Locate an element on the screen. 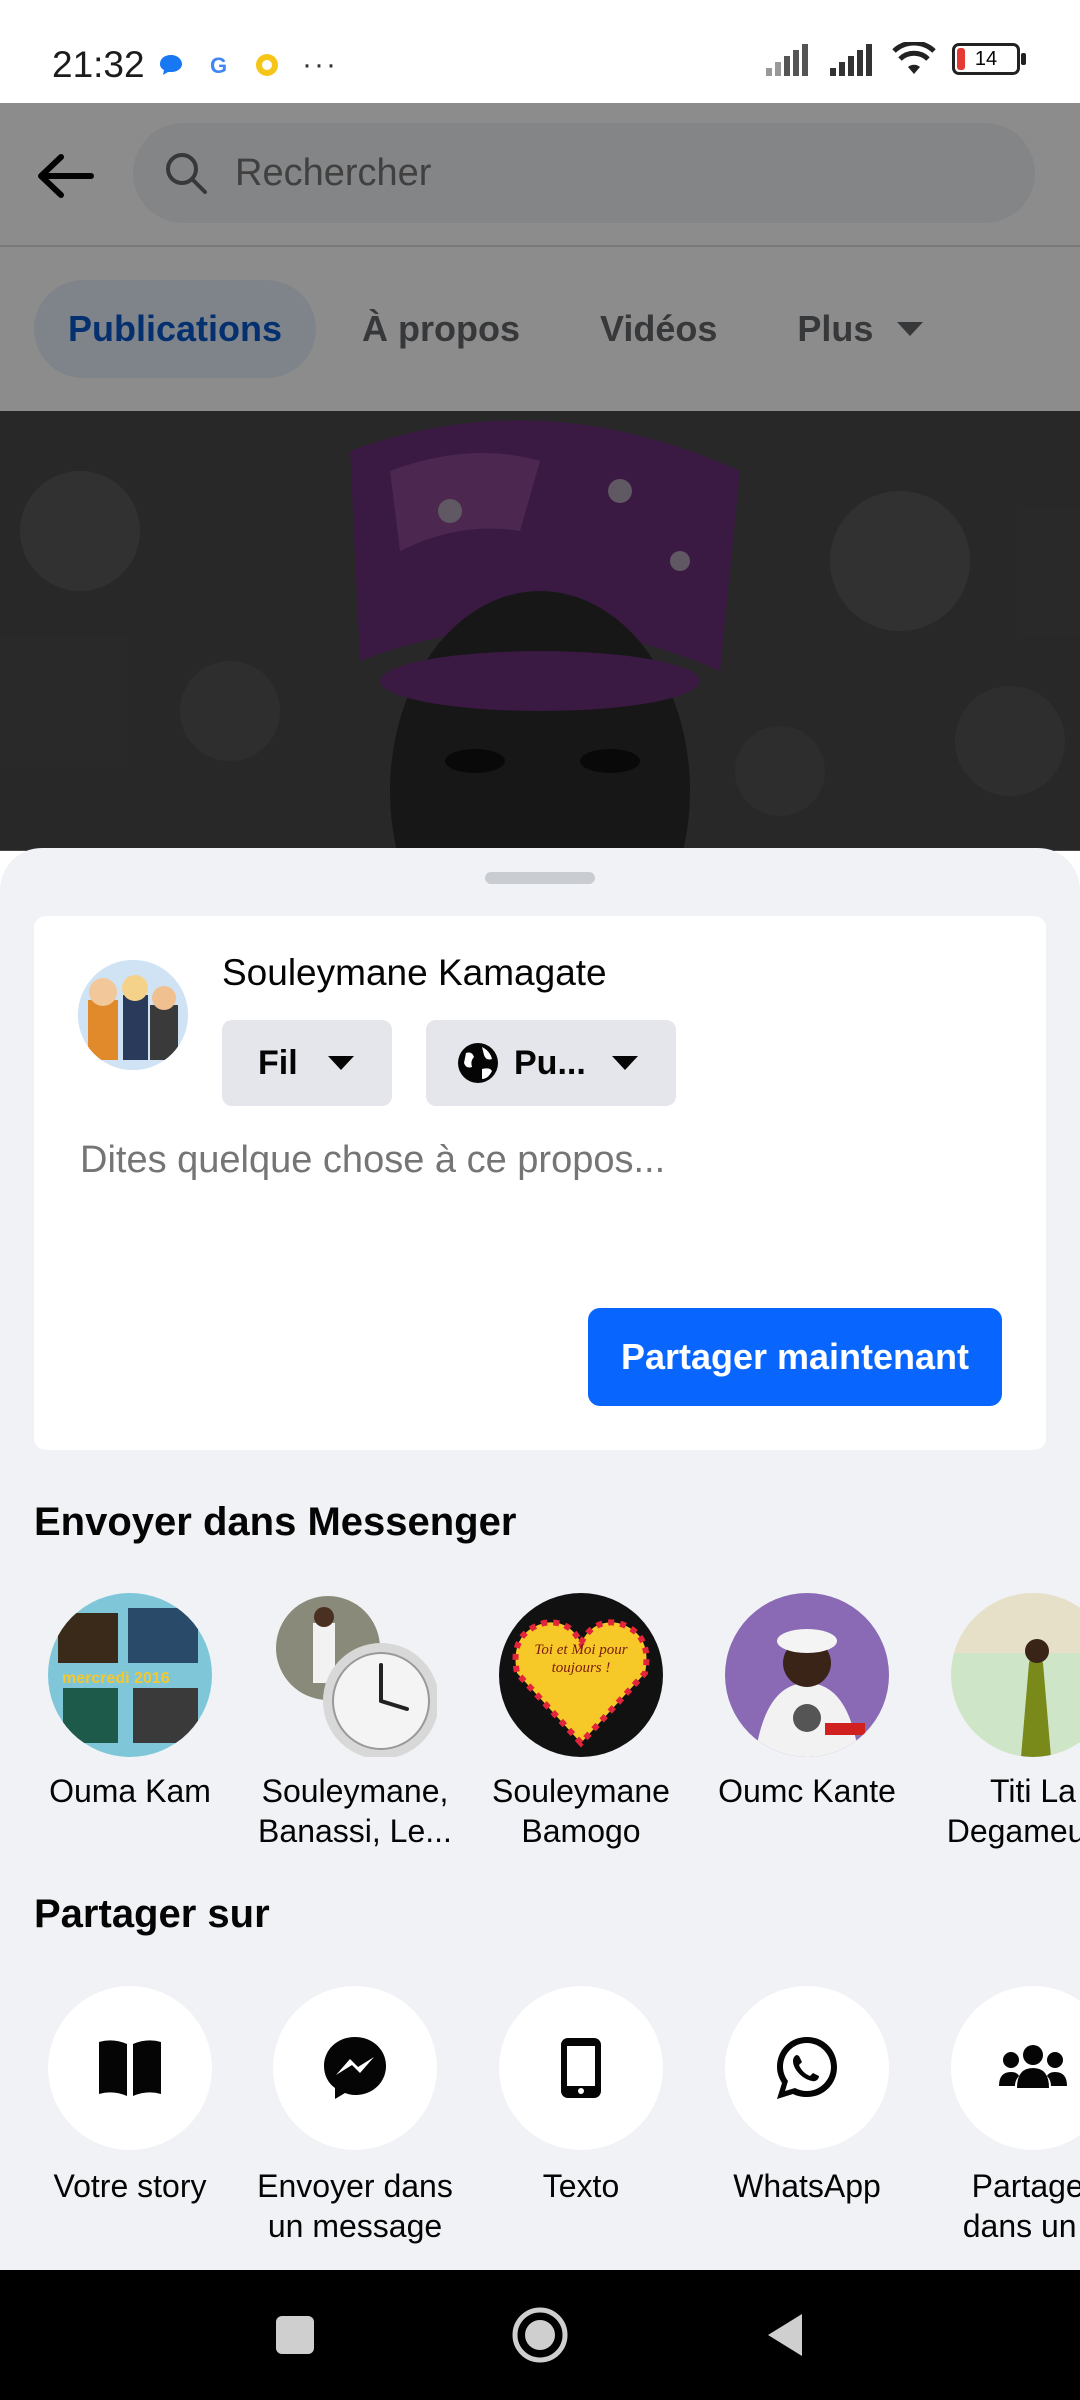  home-circle-icon is located at coordinates (540, 2335).